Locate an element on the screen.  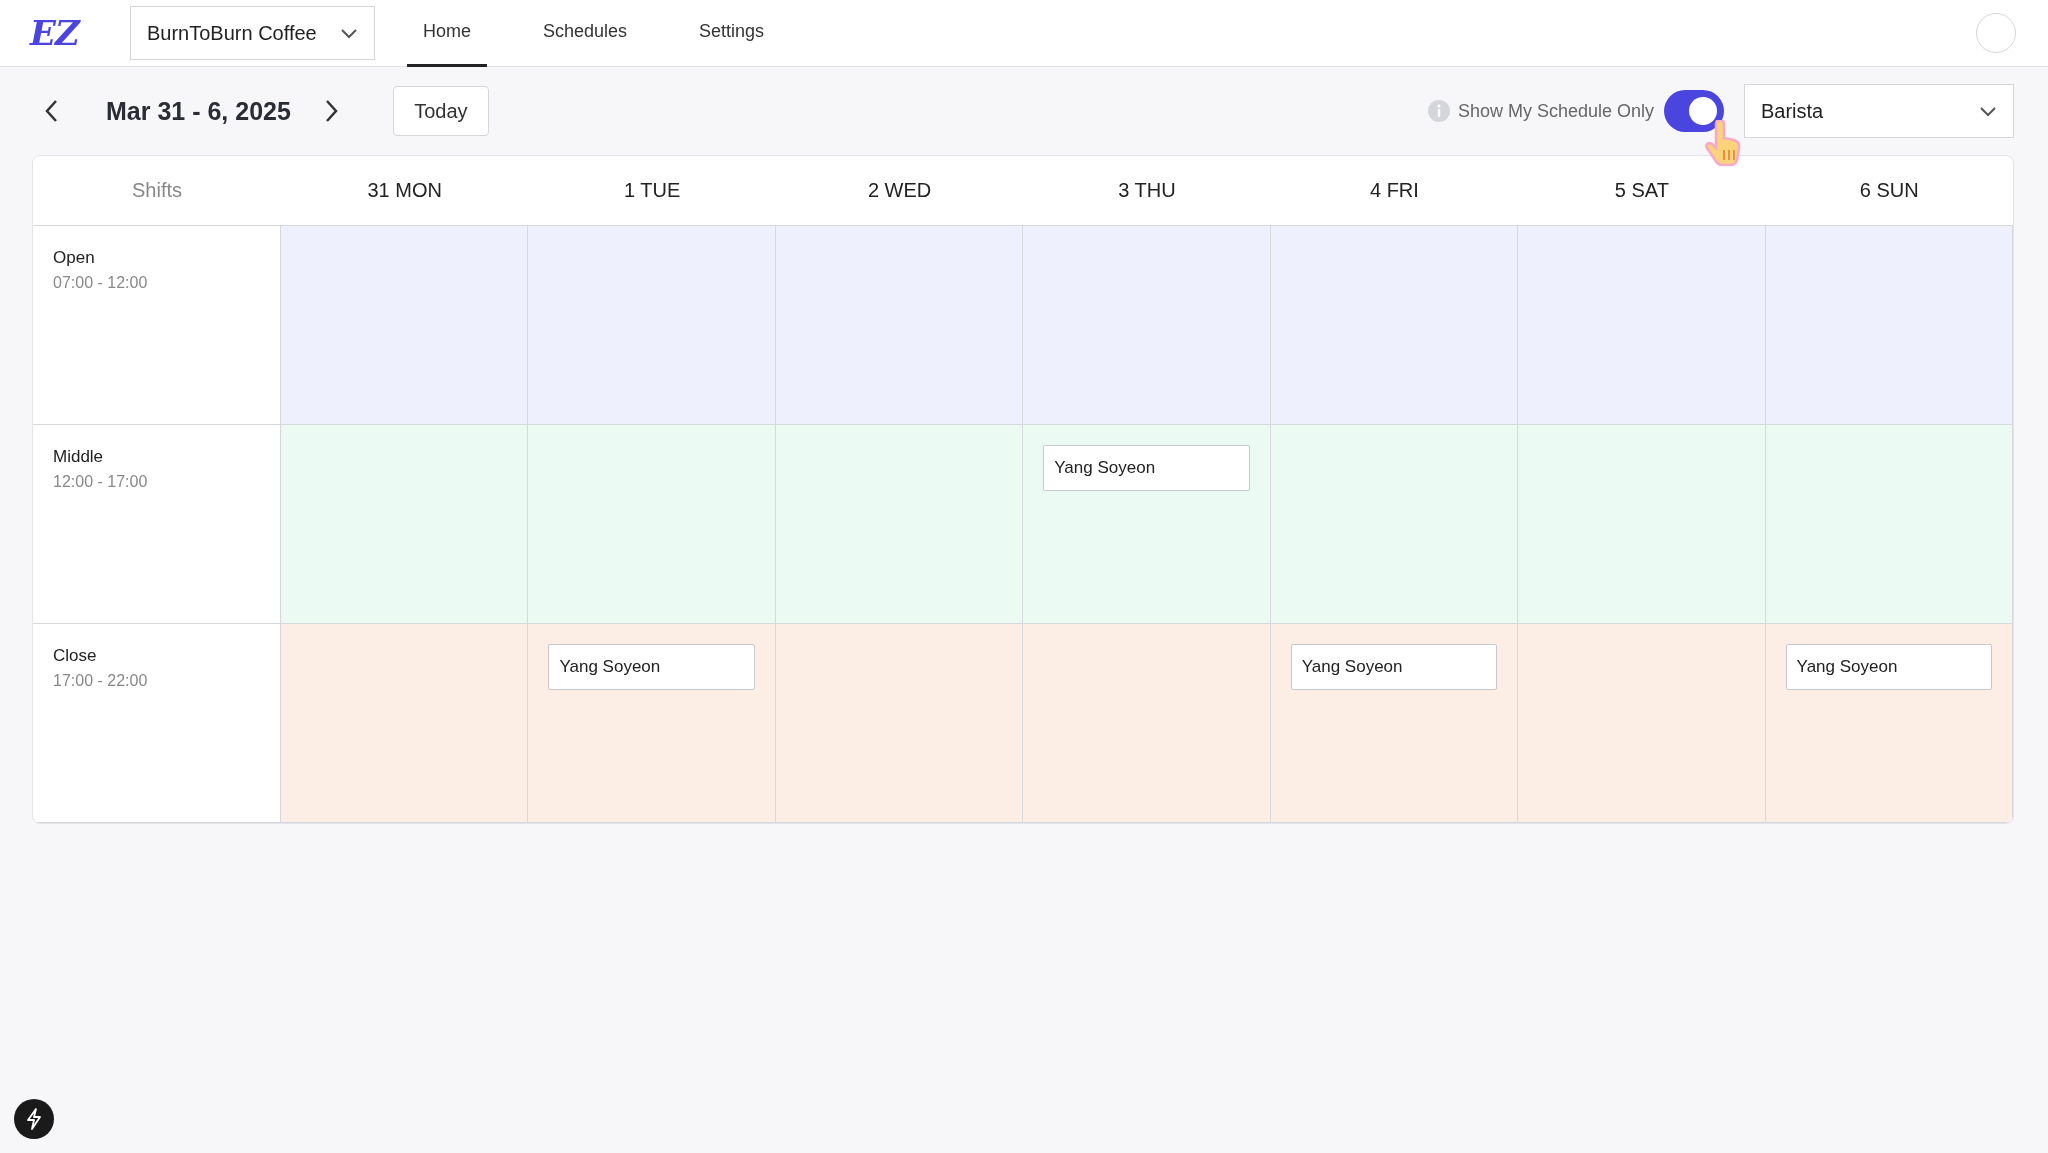
shift-name: Middle is located at coordinates (79, 457).